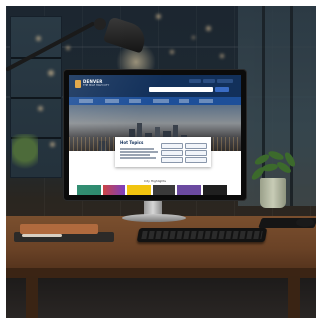 The image size is (322, 324). Describe the element at coordinates (202, 235) in the screenshot. I see `keyboard` at that location.